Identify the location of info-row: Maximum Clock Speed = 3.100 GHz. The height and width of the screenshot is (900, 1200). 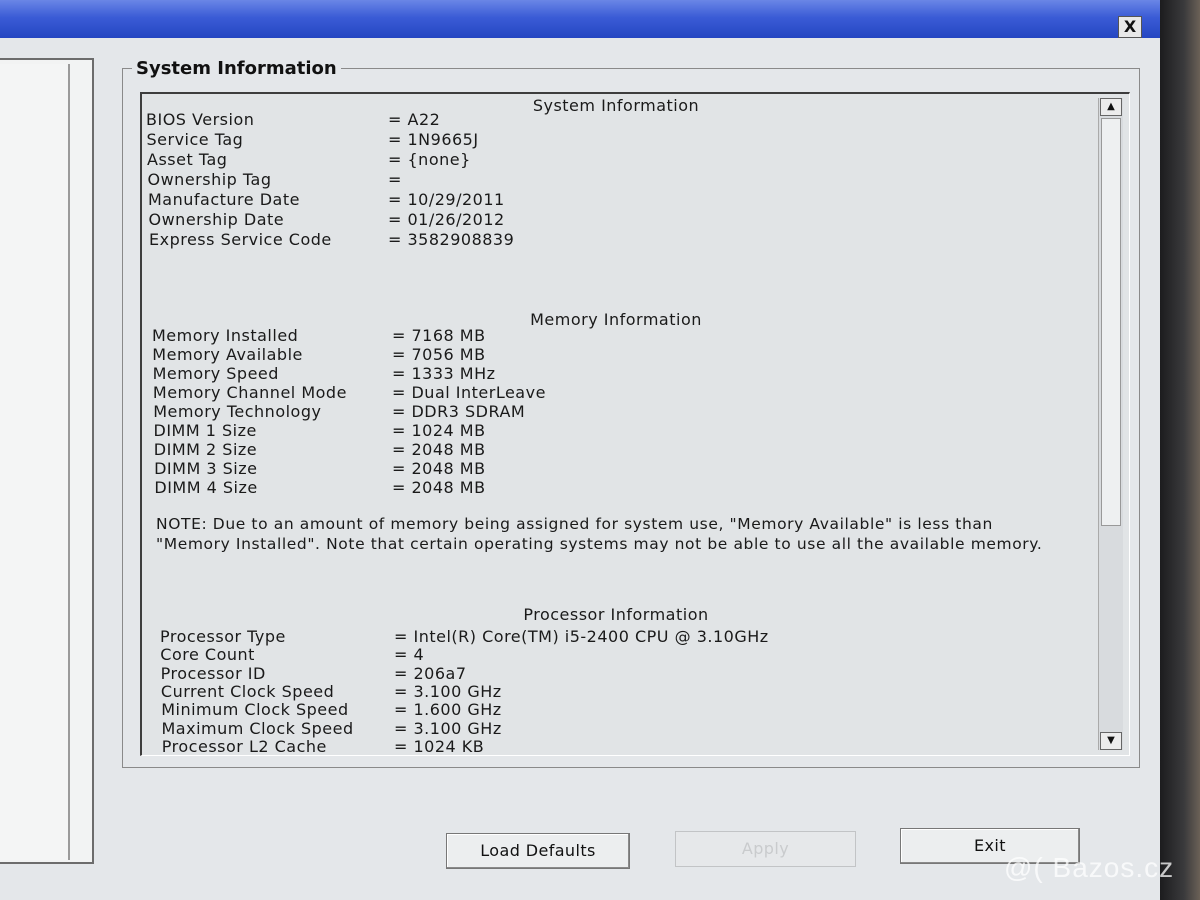
(562, 729).